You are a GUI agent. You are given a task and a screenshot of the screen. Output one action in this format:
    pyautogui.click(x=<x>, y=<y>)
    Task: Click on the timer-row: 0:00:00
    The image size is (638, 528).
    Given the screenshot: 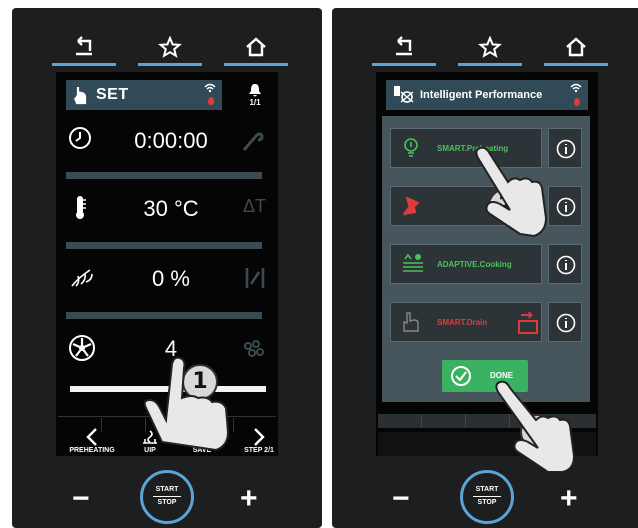 What is the action you would take?
    pyautogui.click(x=166, y=140)
    